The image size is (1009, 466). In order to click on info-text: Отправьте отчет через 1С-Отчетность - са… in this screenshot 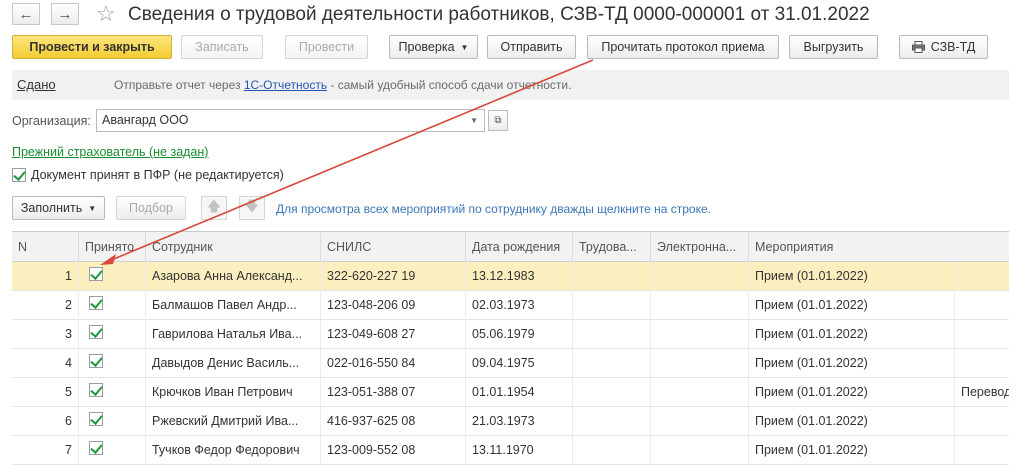, I will do `click(342, 85)`.